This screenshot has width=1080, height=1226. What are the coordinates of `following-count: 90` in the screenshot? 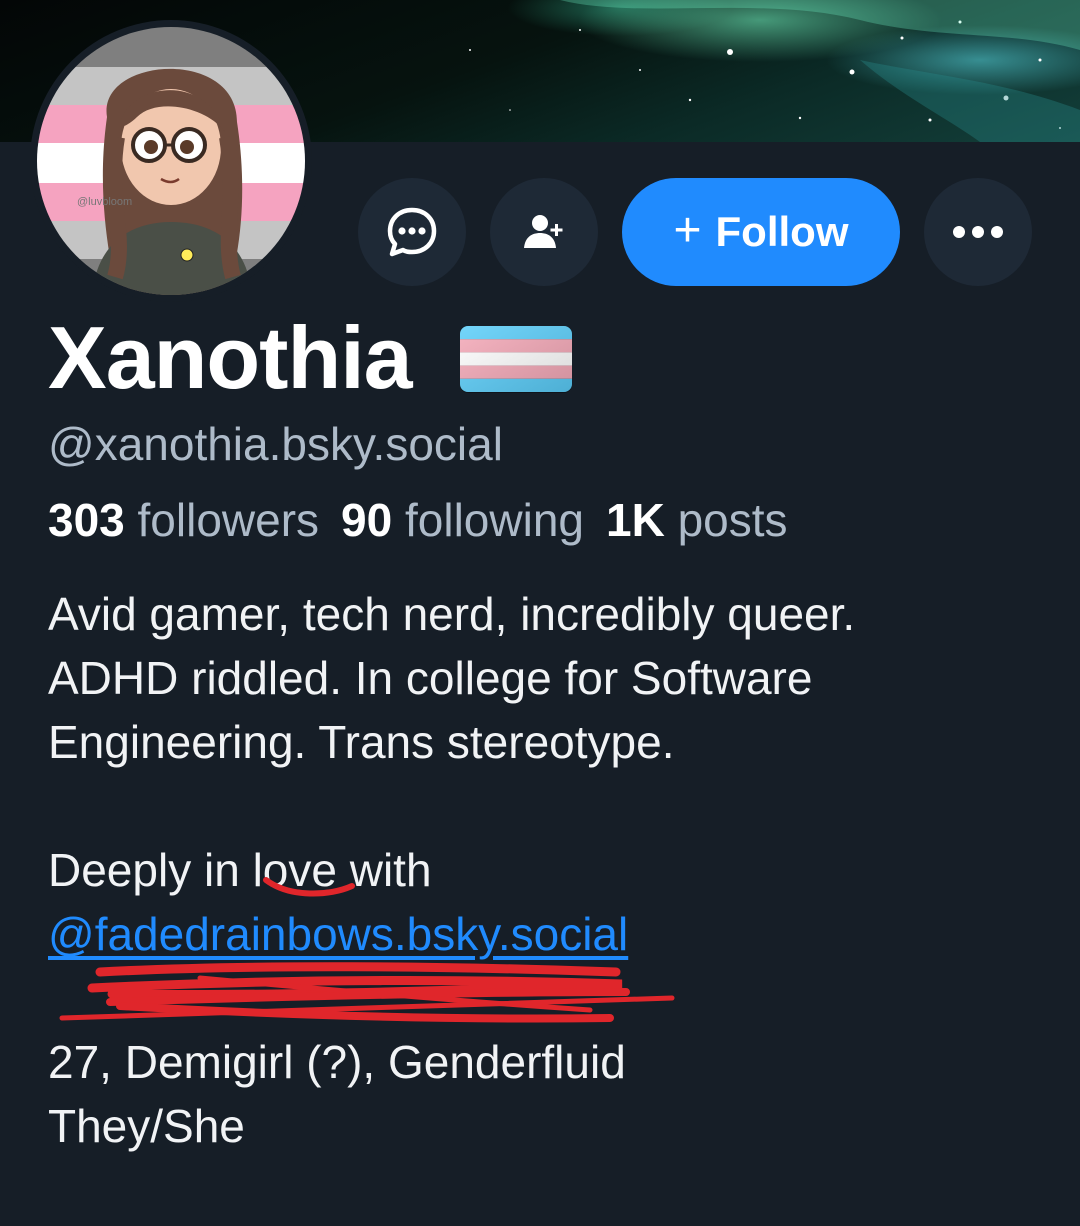 It's located at (367, 520).